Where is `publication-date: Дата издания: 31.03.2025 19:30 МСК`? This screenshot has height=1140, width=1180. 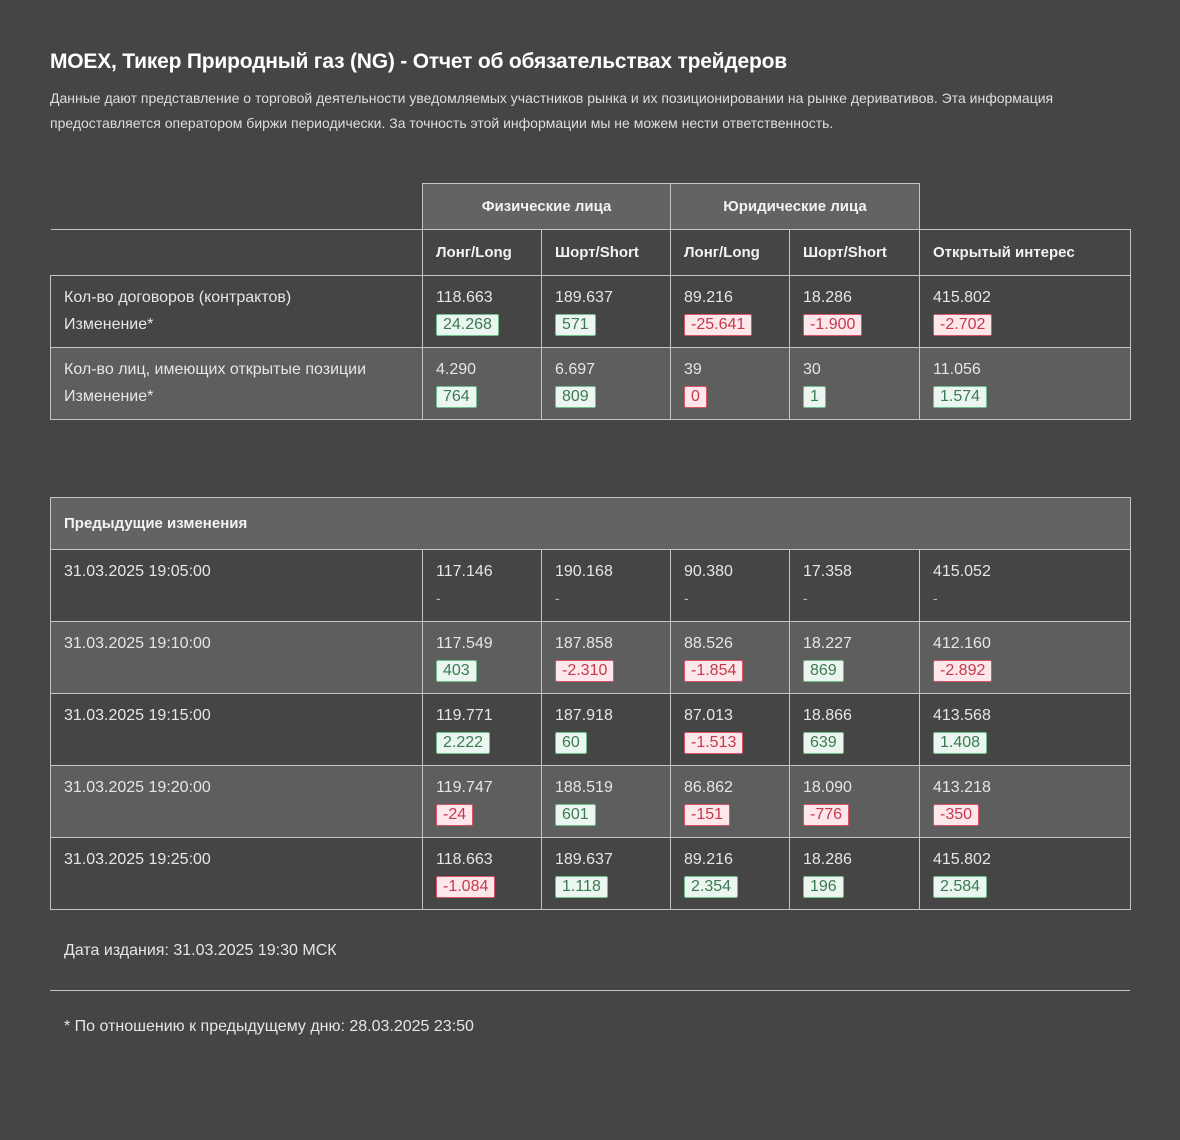
publication-date: Дата издания: 31.03.2025 19:30 МСК is located at coordinates (200, 950).